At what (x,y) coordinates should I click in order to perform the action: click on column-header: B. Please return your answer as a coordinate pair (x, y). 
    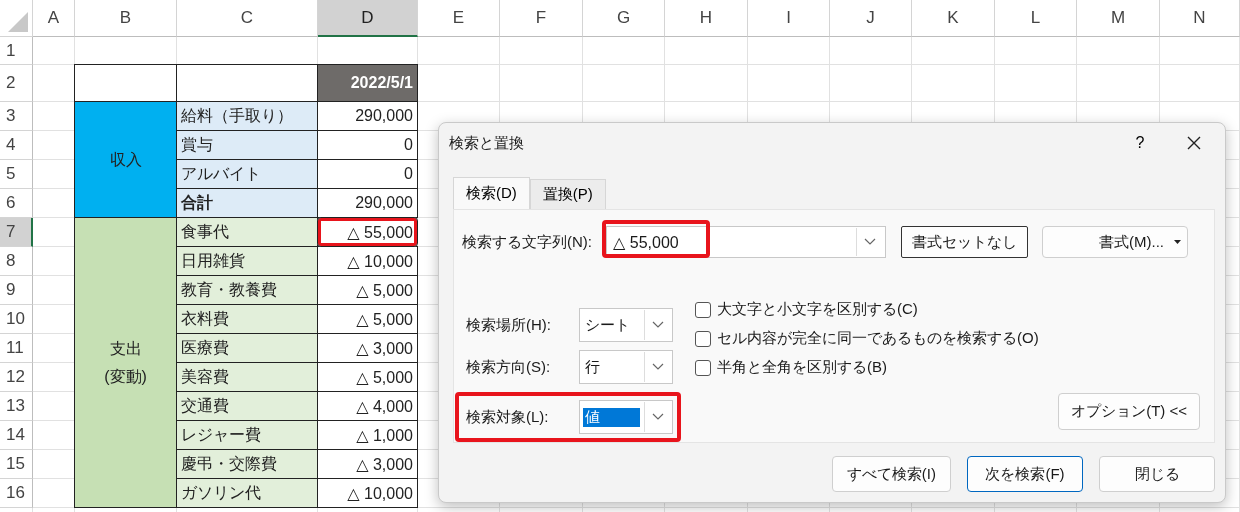
    Looking at the image, I should click on (126, 18).